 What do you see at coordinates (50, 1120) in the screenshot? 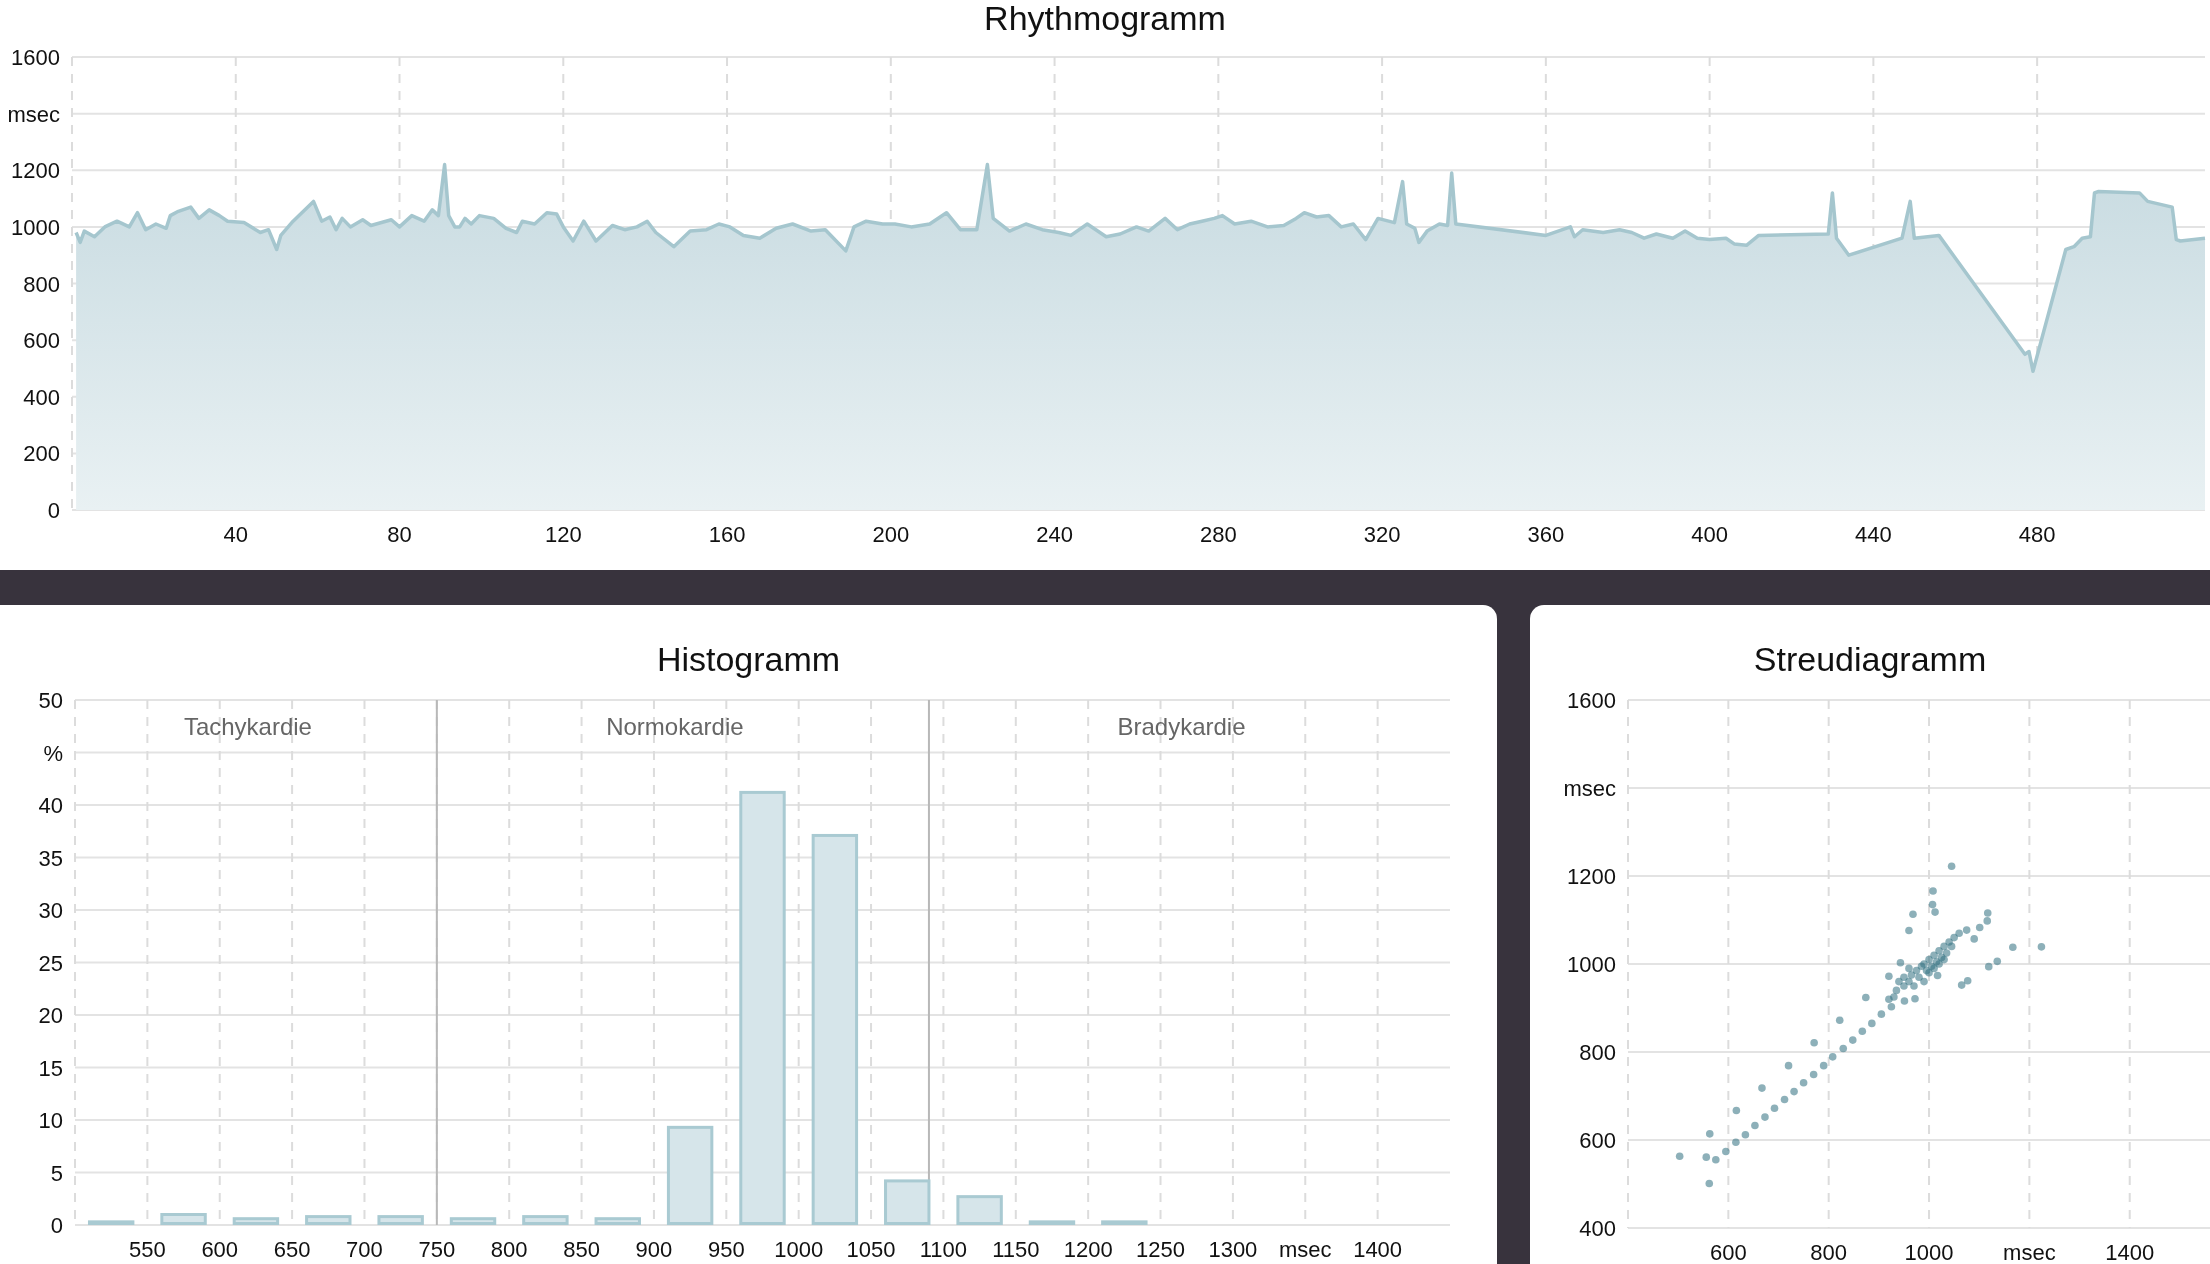
I see `axis-label: 10` at bounding box center [50, 1120].